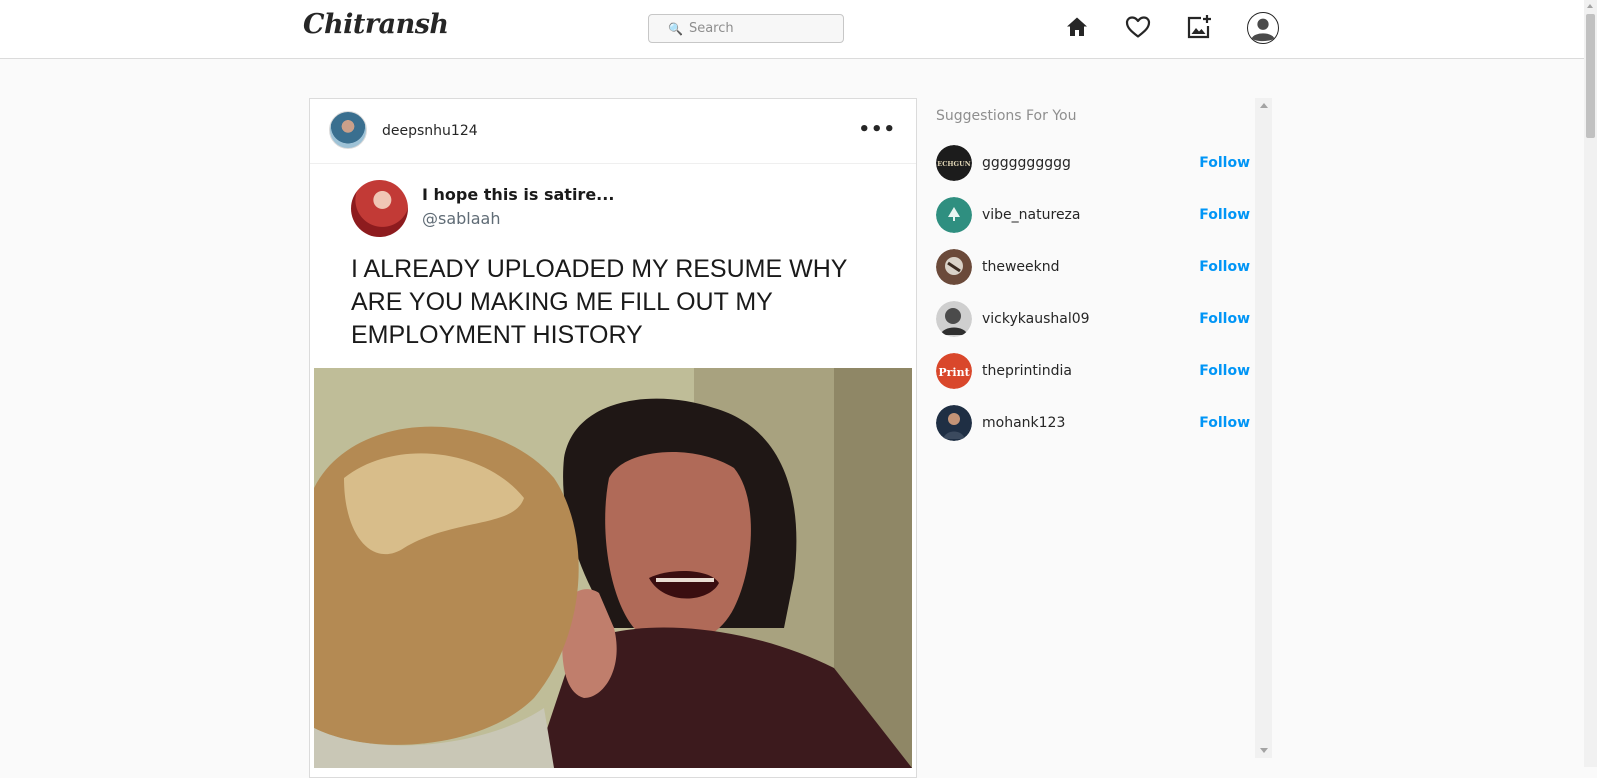 The image size is (1597, 778). I want to click on suggestion-row: ECHGUN gggggggggg Follow, so click(1096, 163).